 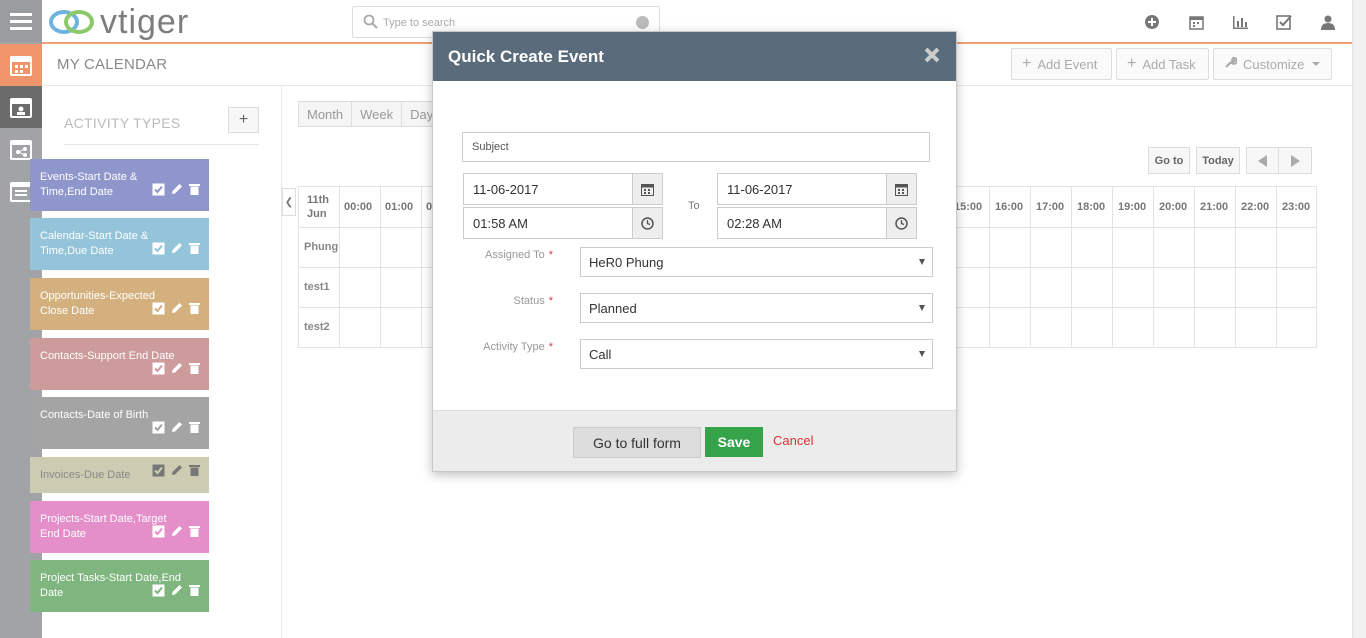 What do you see at coordinates (696, 147) in the screenshot?
I see `subject-input: Subject` at bounding box center [696, 147].